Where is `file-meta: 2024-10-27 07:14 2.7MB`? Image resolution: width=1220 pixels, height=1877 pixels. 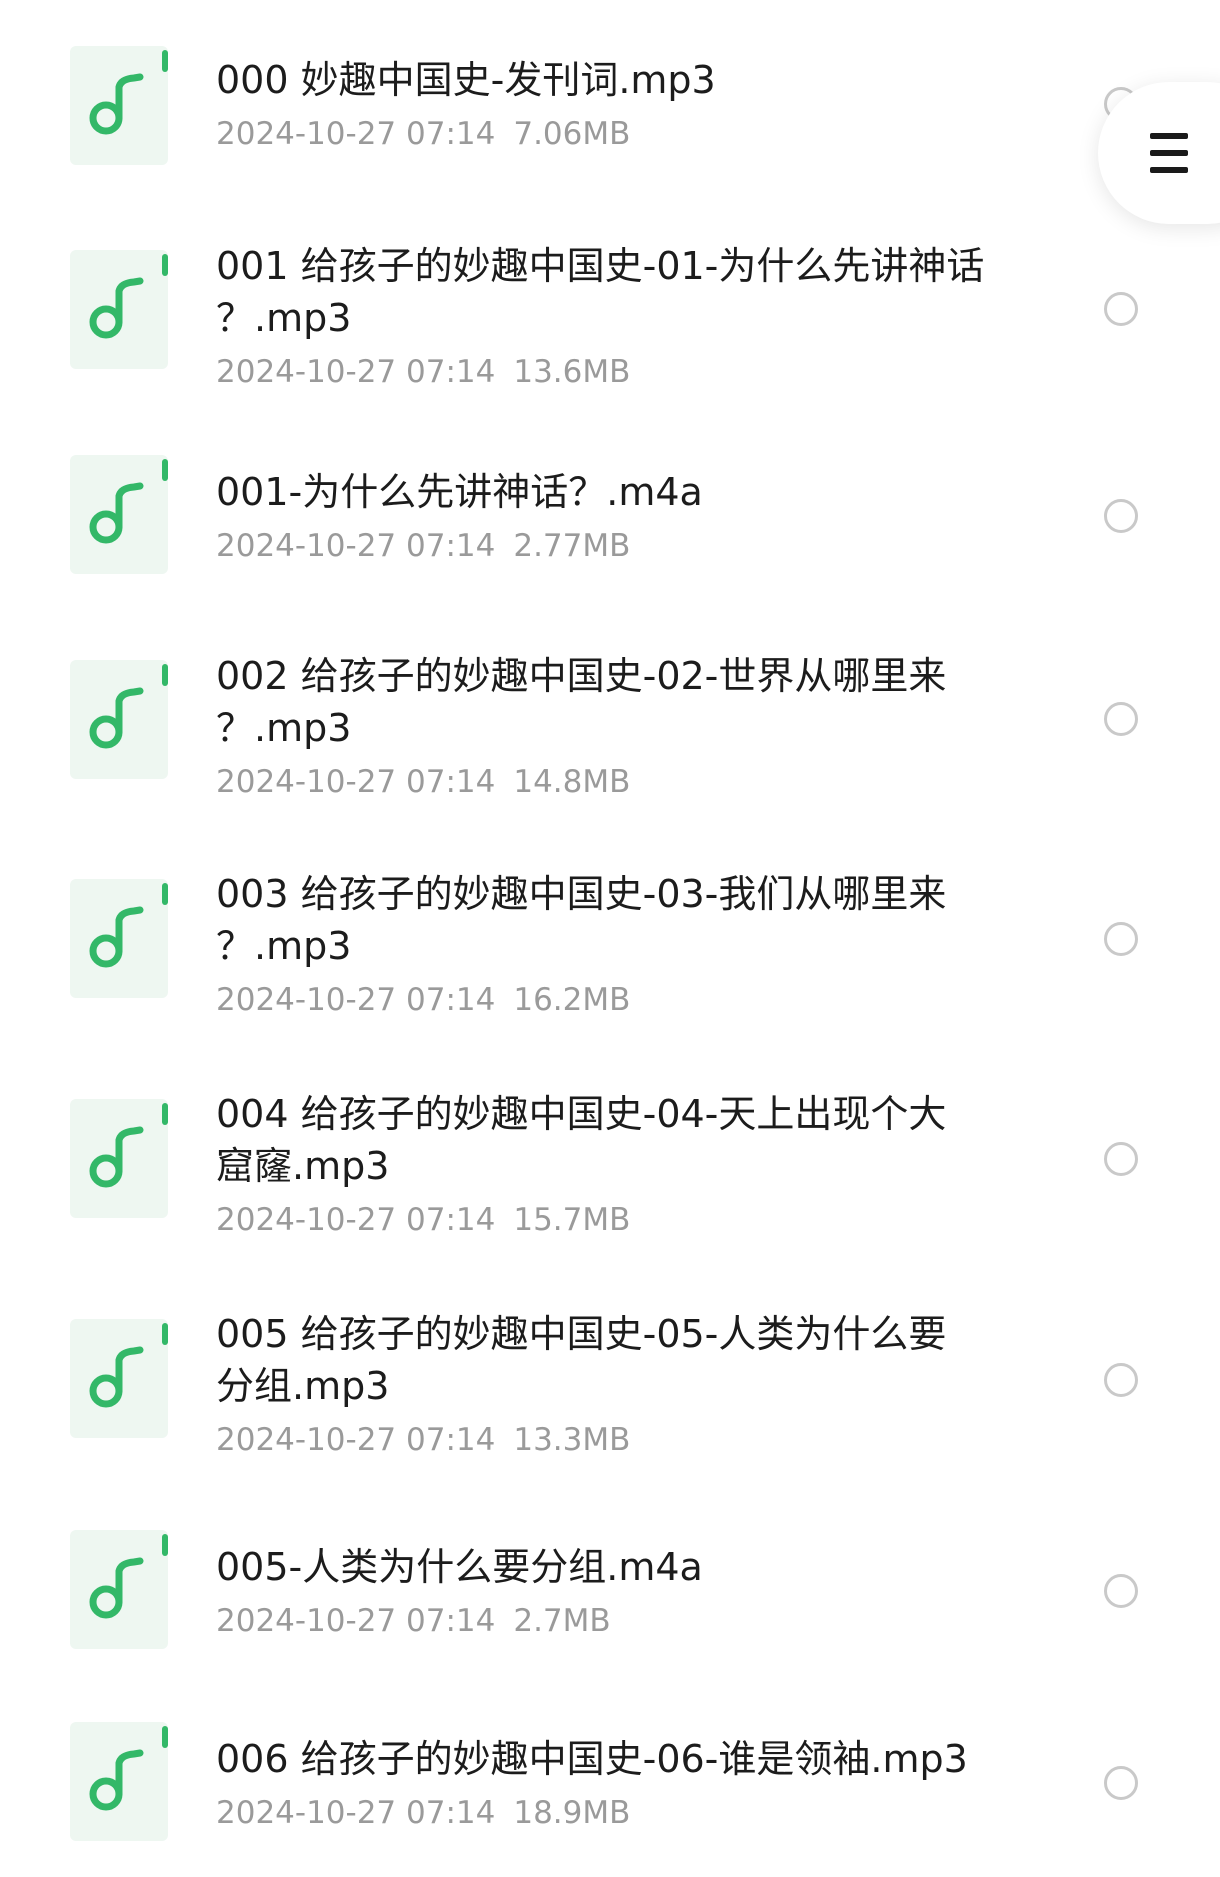
file-meta: 2024-10-27 07:14 2.7MB is located at coordinates (616, 1621).